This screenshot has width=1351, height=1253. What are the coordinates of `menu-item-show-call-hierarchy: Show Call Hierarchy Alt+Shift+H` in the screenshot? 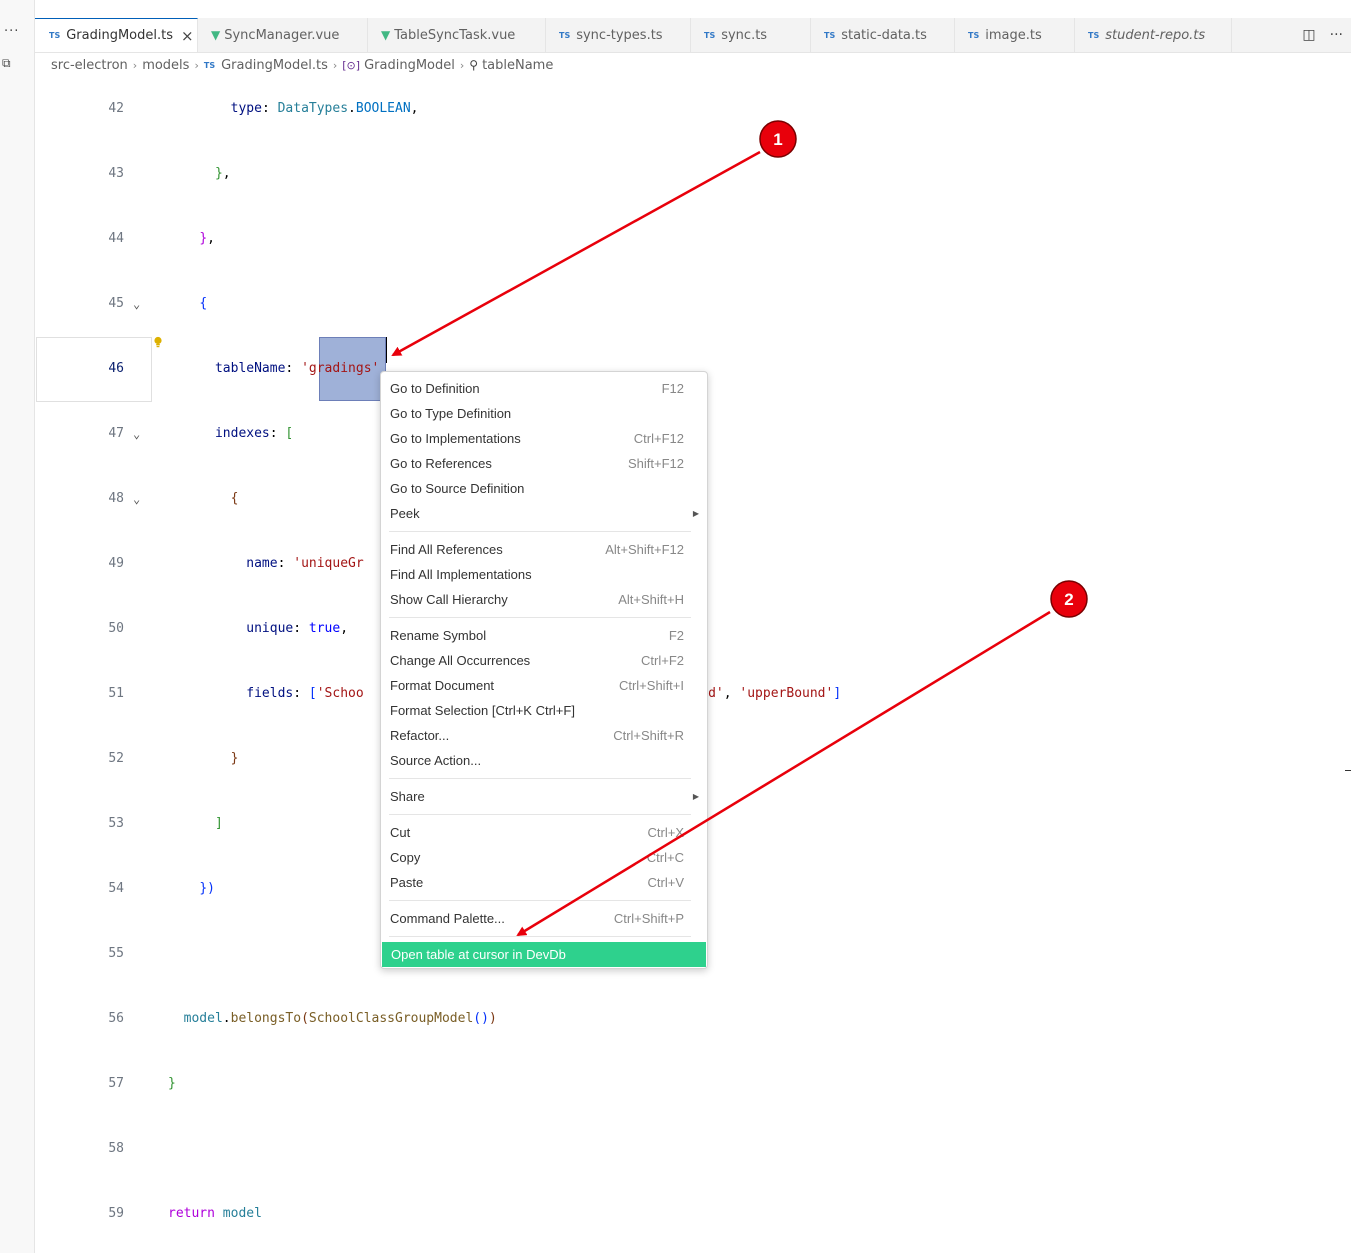 It's located at (544, 599).